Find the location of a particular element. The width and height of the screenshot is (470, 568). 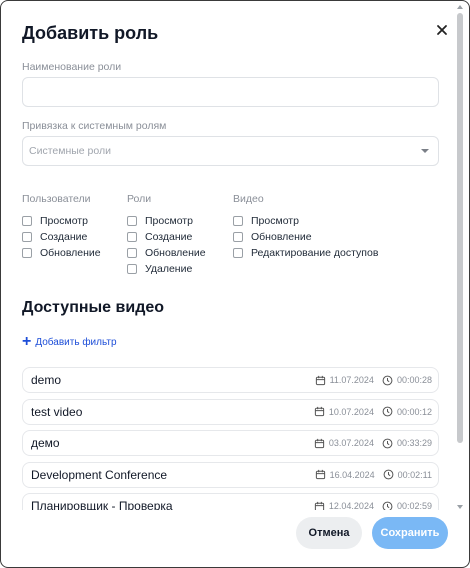

video-date: 16.04.2024 is located at coordinates (352, 474).